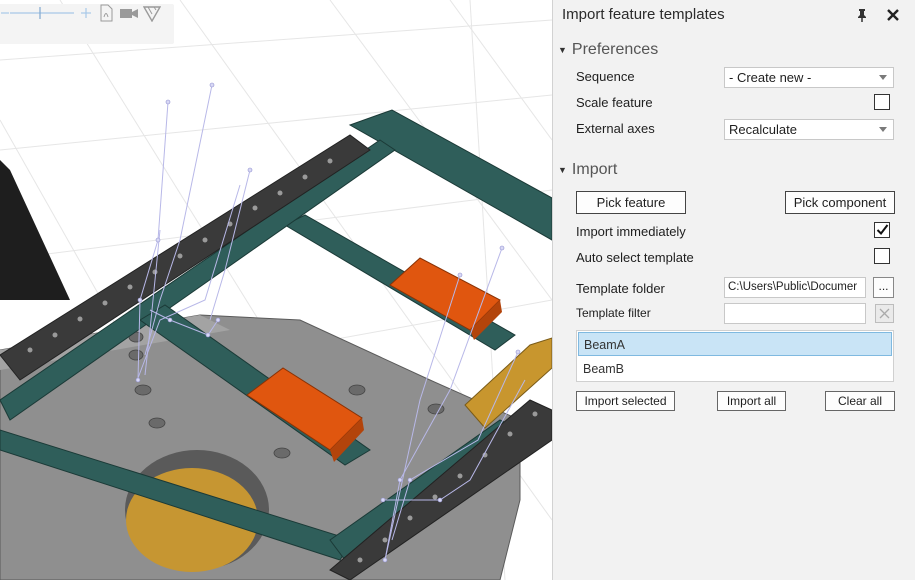 The width and height of the screenshot is (915, 580). Describe the element at coordinates (635, 257) in the screenshot. I see `auto-select-template-label: Auto select template` at that location.